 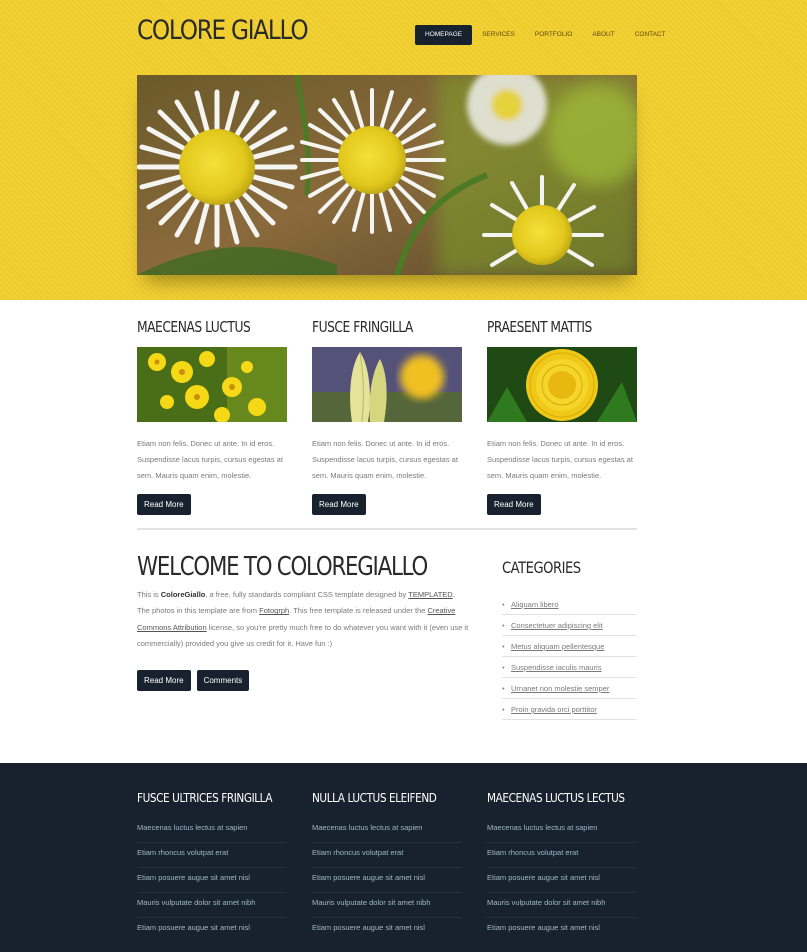 What do you see at coordinates (535, 604) in the screenshot?
I see `category-link: Aliquam libero` at bounding box center [535, 604].